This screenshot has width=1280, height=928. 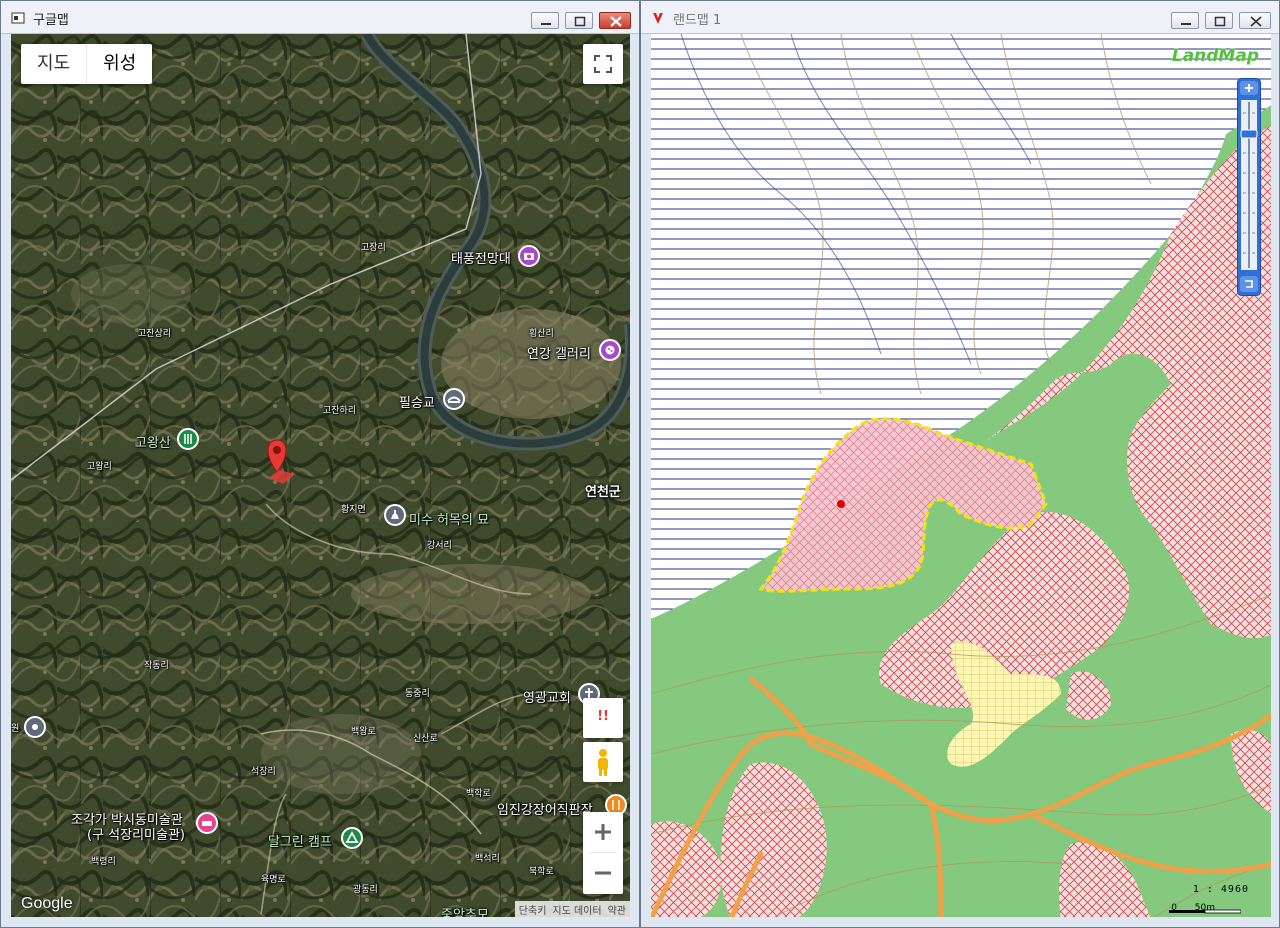 What do you see at coordinates (136, 835) in the screenshot?
I see `place-label: (구 석장리미술관)` at bounding box center [136, 835].